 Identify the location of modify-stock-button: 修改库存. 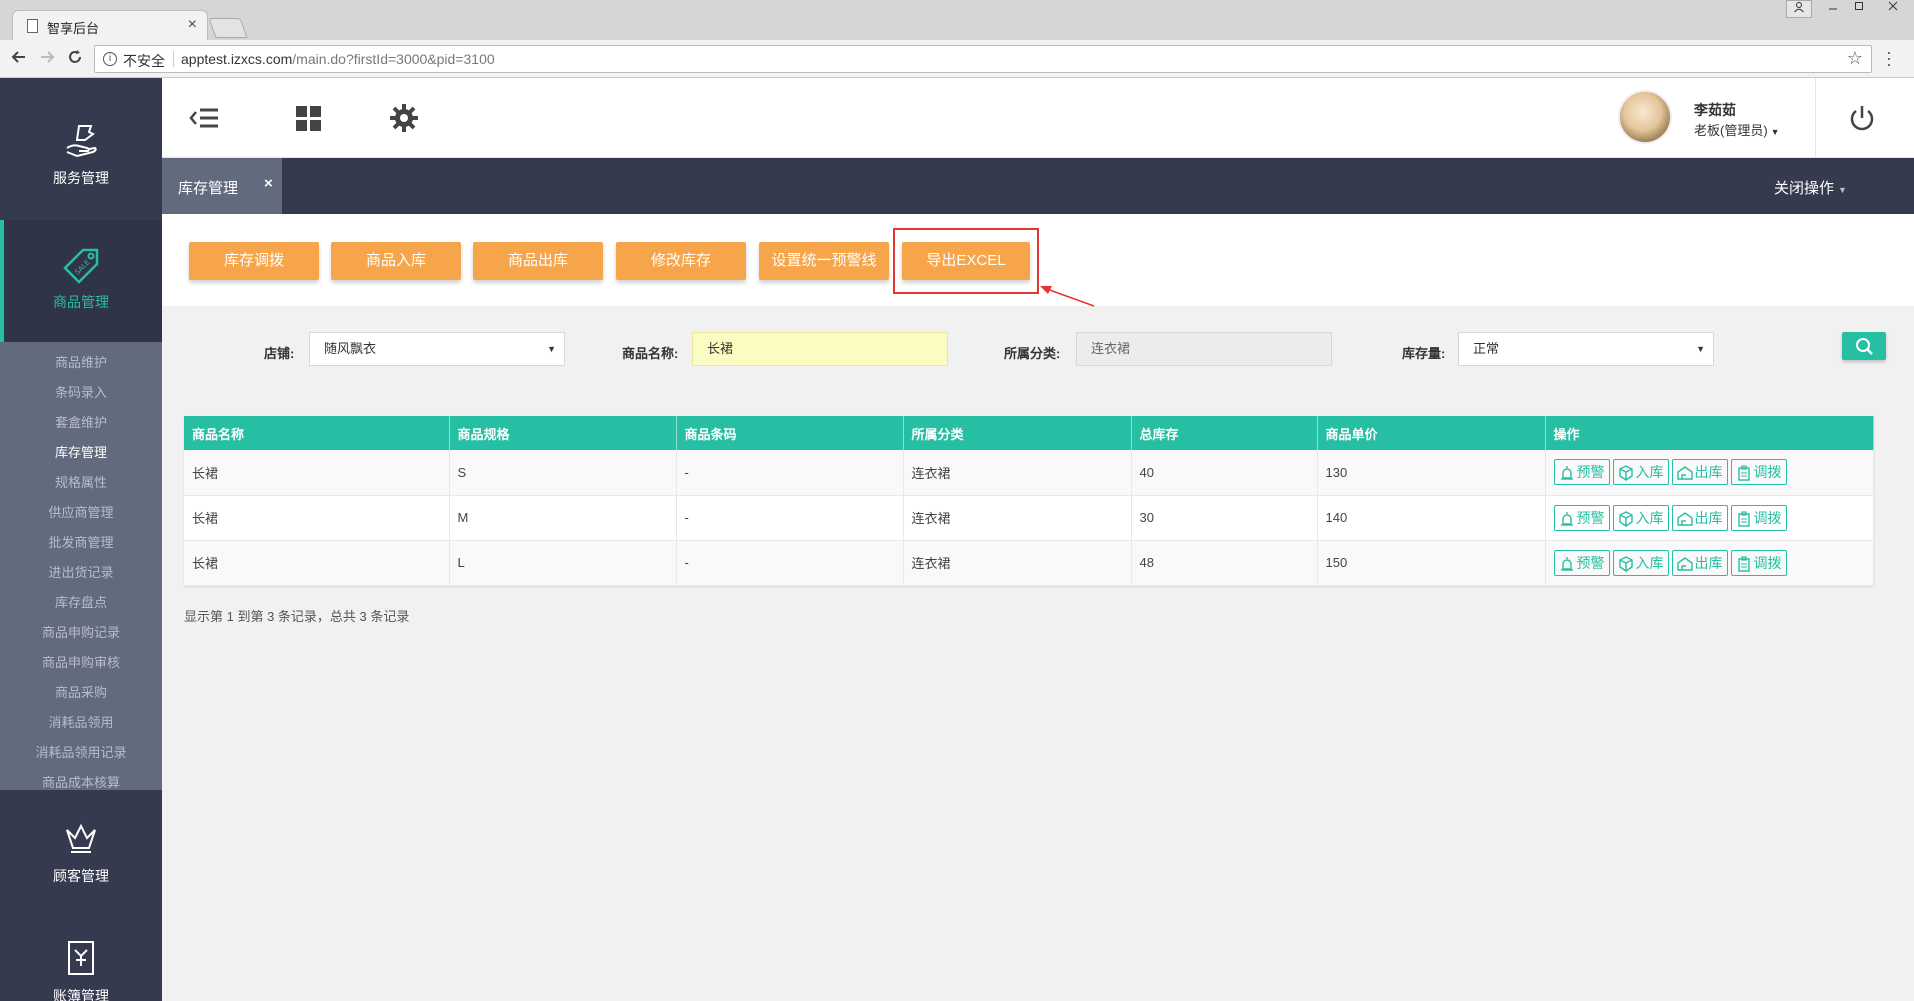
(681, 261).